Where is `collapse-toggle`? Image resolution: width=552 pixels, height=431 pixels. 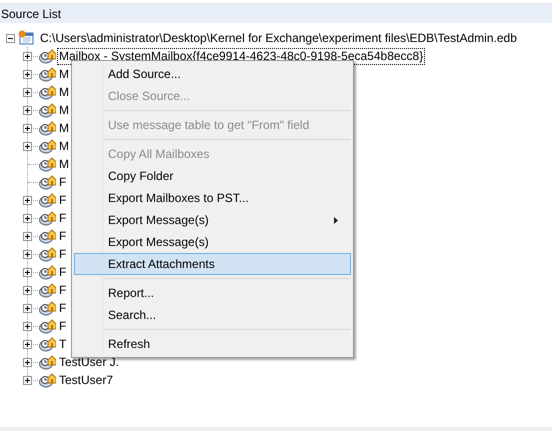
collapse-toggle is located at coordinates (10, 38).